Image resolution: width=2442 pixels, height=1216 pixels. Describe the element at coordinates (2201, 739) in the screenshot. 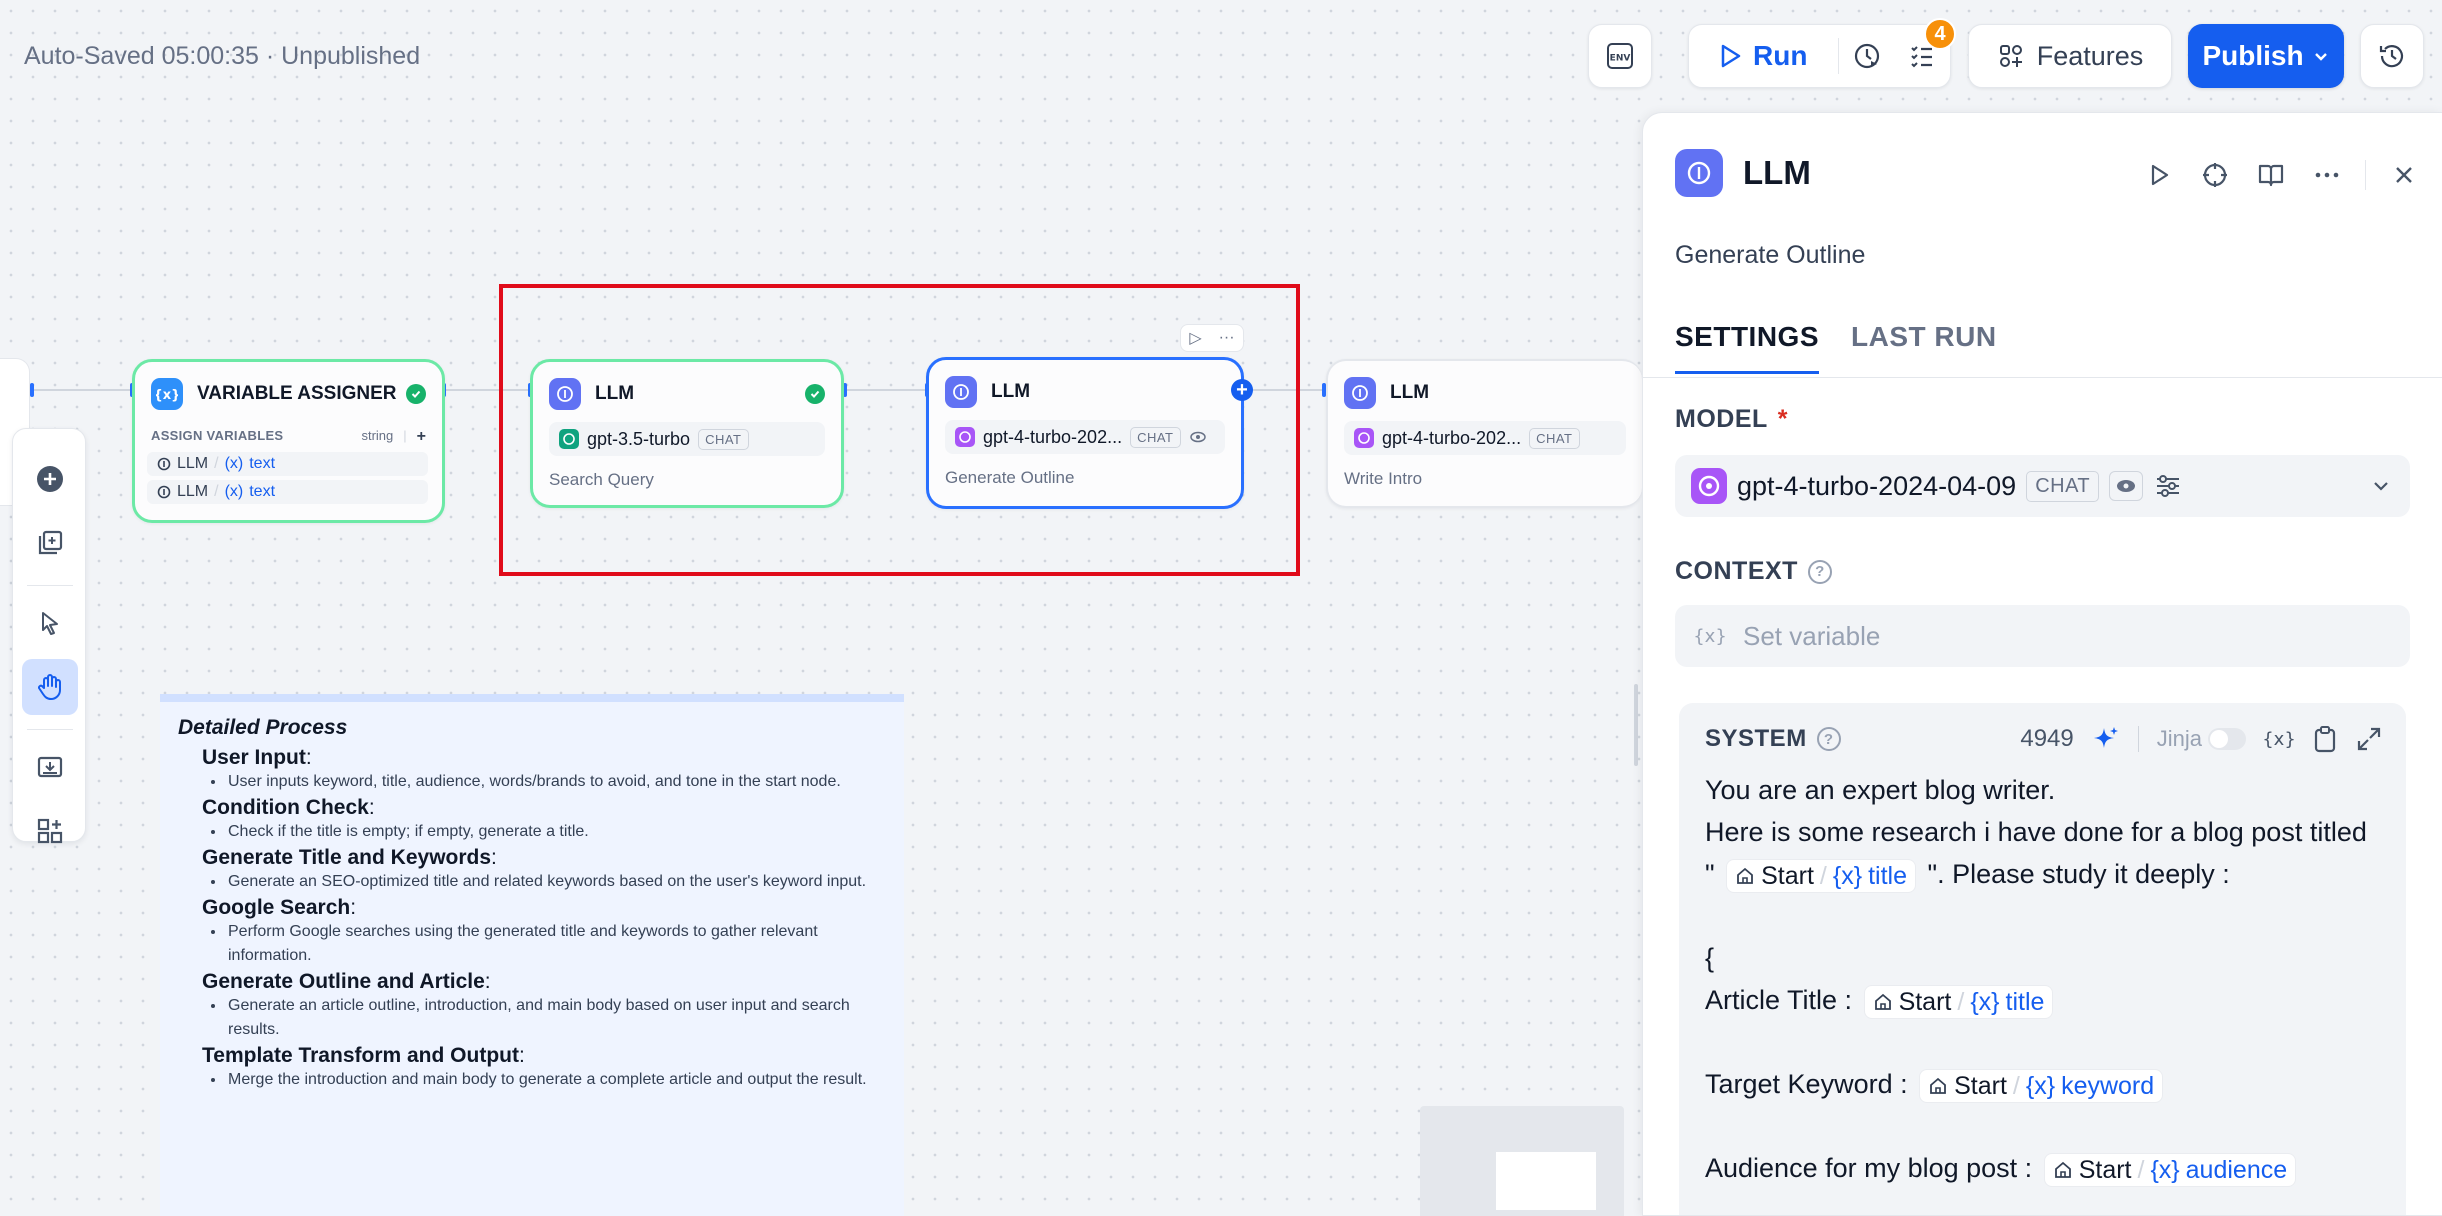

I see `jinja-toggle: Jinja` at that location.